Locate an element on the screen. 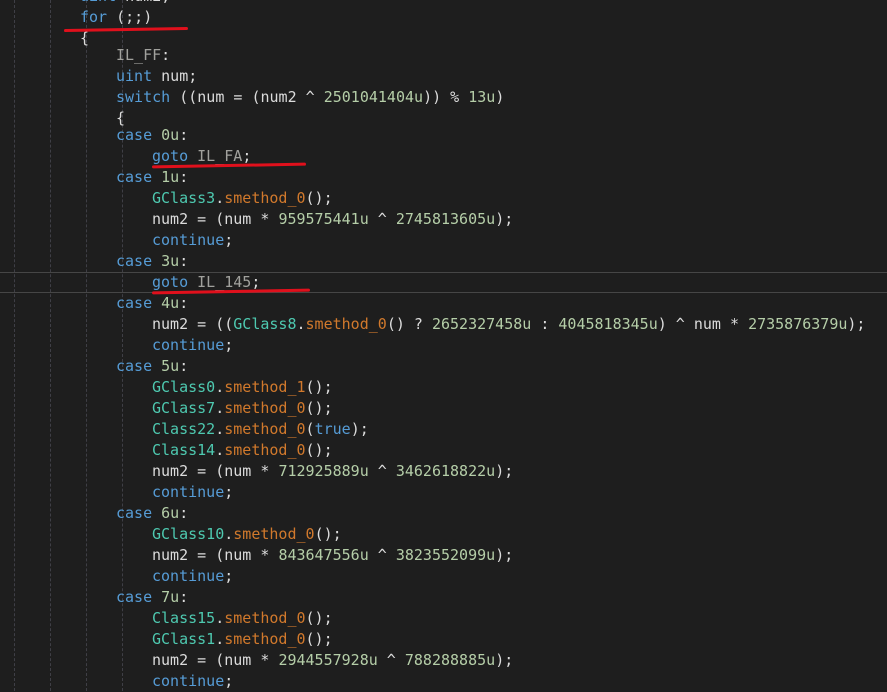 The width and height of the screenshot is (887, 692). code-token: 7u is located at coordinates (170, 597).